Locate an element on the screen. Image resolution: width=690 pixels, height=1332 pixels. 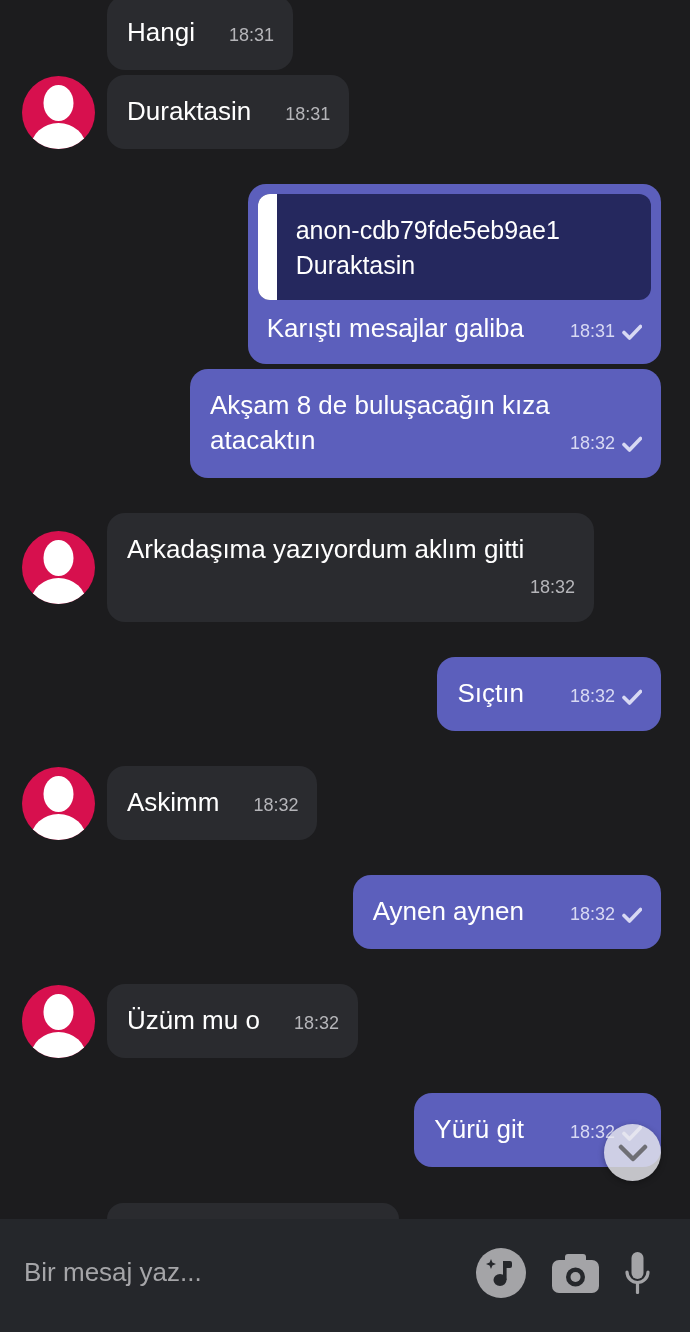
quoted-message: anon-cdb79fde5eb9ae1 Duraktasin is located at coordinates (454, 247).